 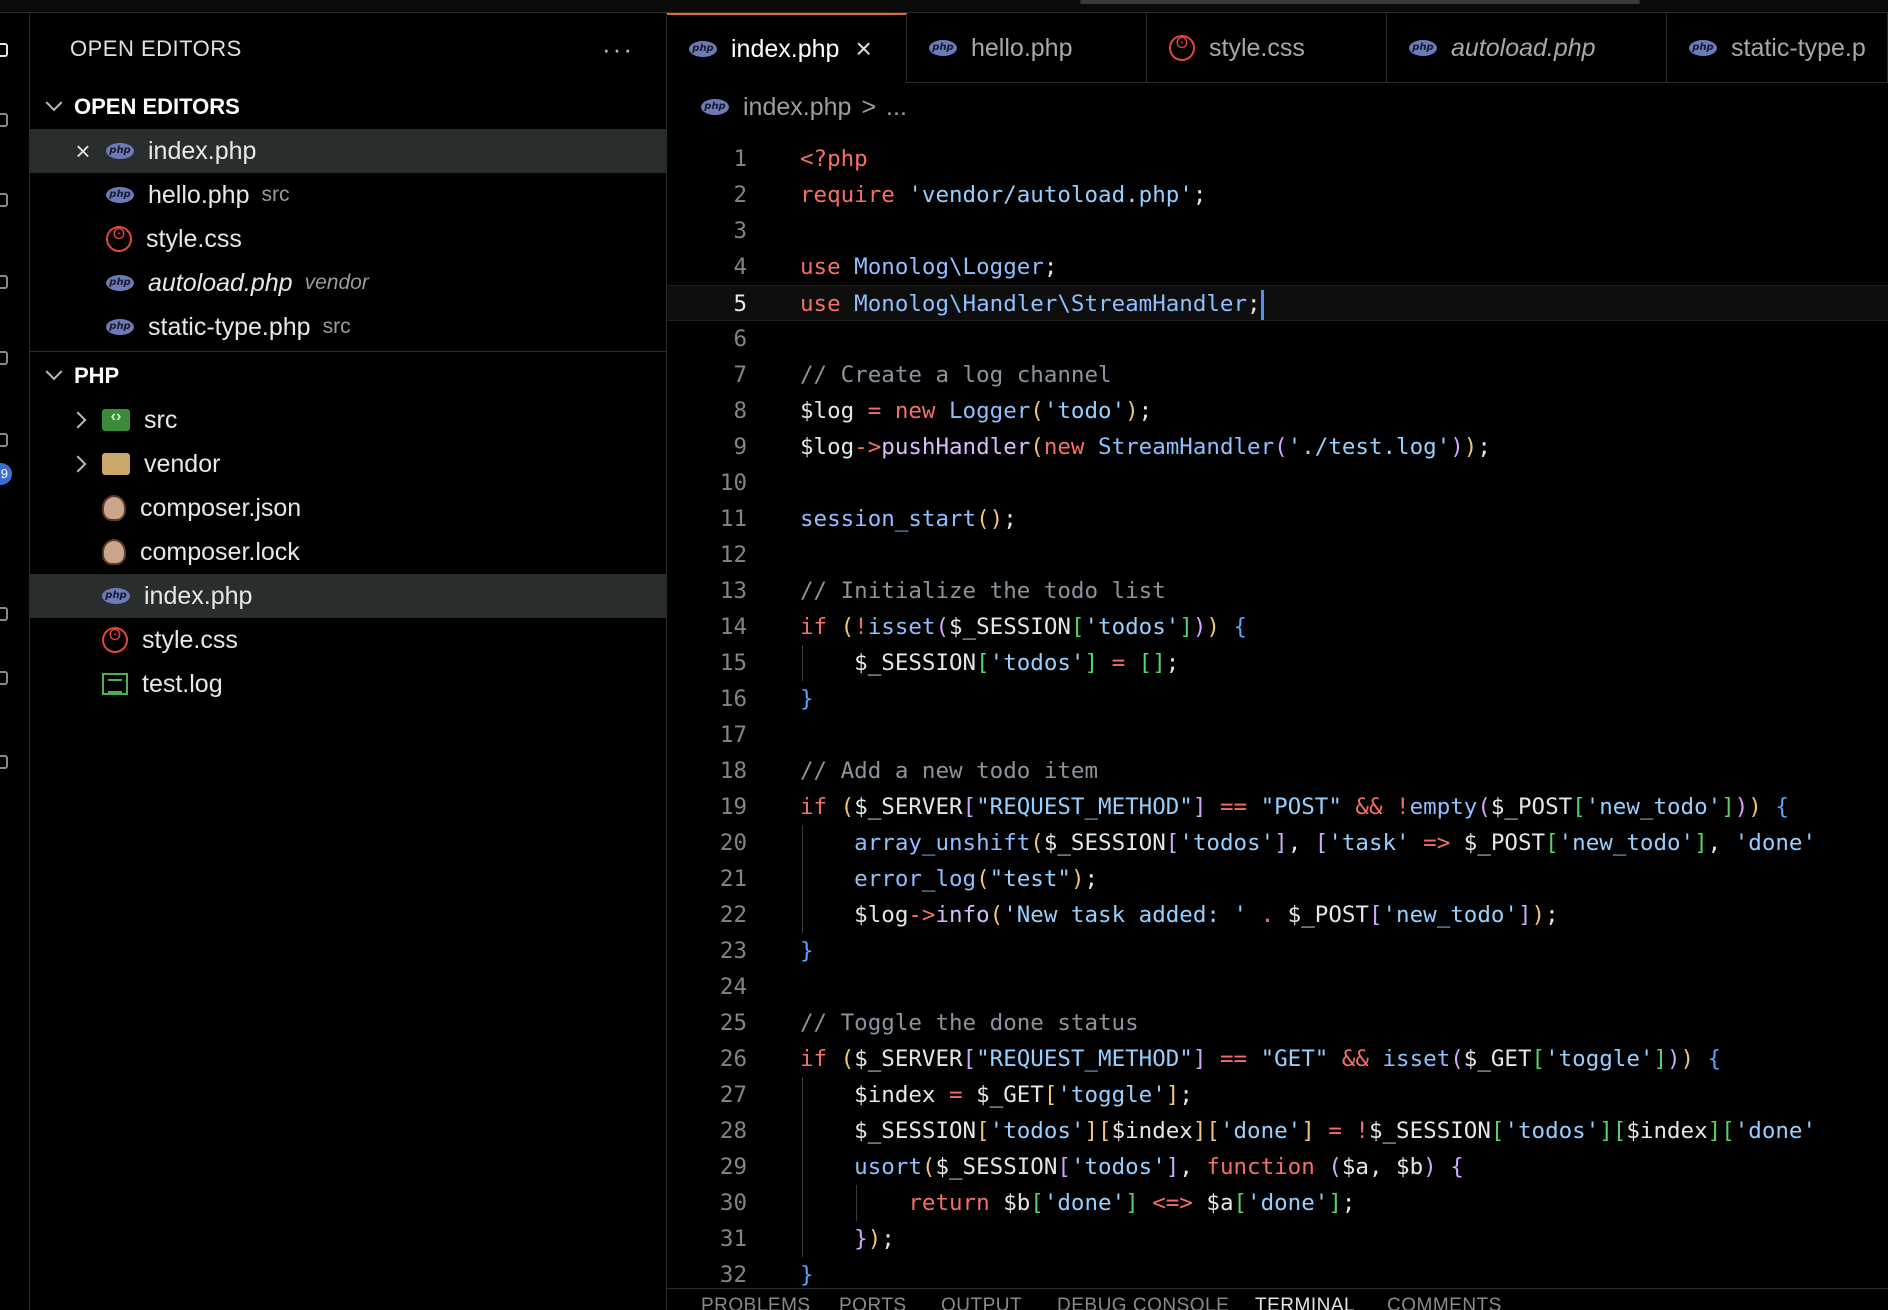 I want to click on remote-icon, so click(x=4, y=440).